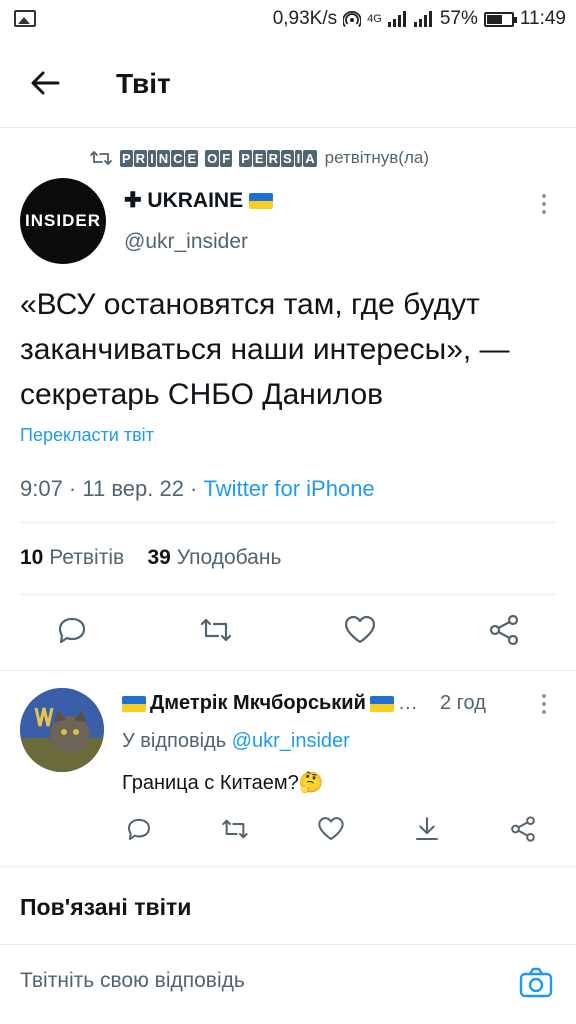 The image size is (576, 1024). What do you see at coordinates (178, 158) in the screenshot?
I see `retweeter-letter: C` at bounding box center [178, 158].